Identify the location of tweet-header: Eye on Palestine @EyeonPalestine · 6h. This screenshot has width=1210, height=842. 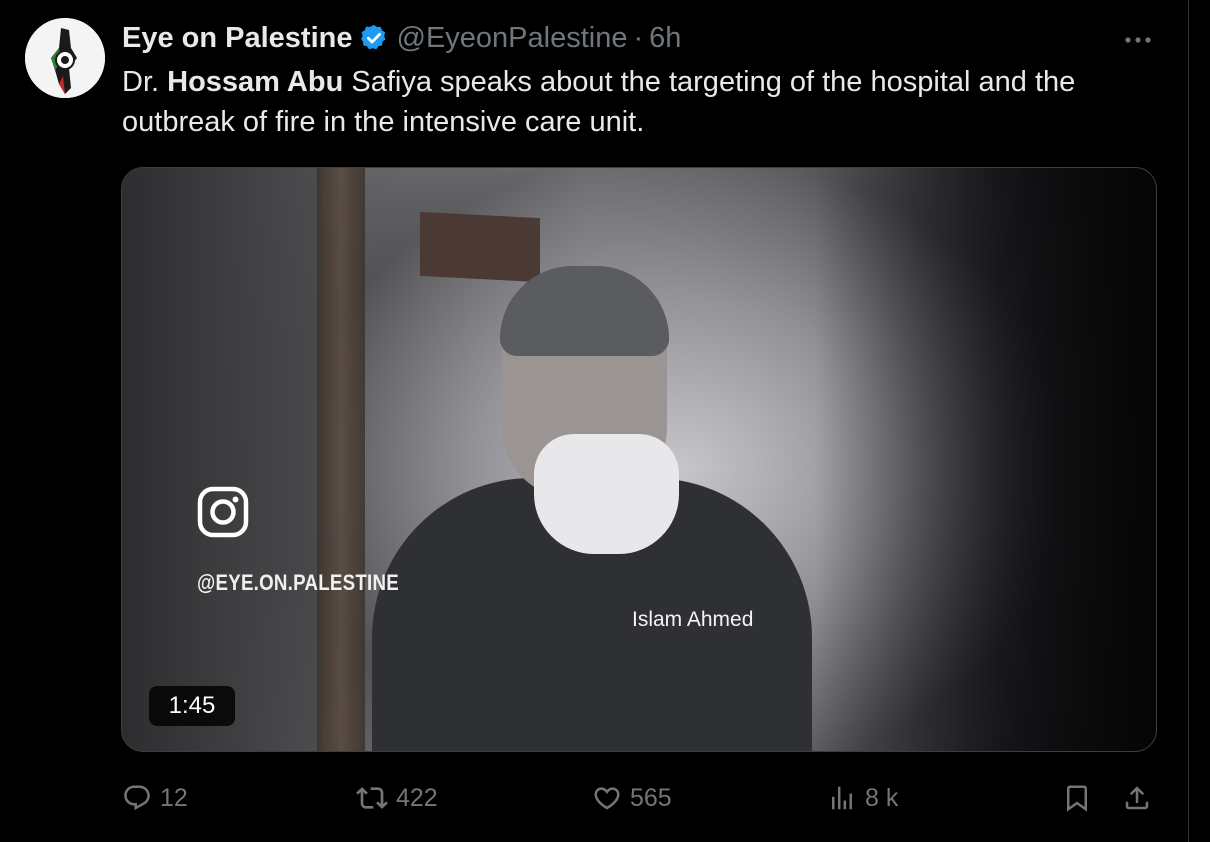
(401, 38).